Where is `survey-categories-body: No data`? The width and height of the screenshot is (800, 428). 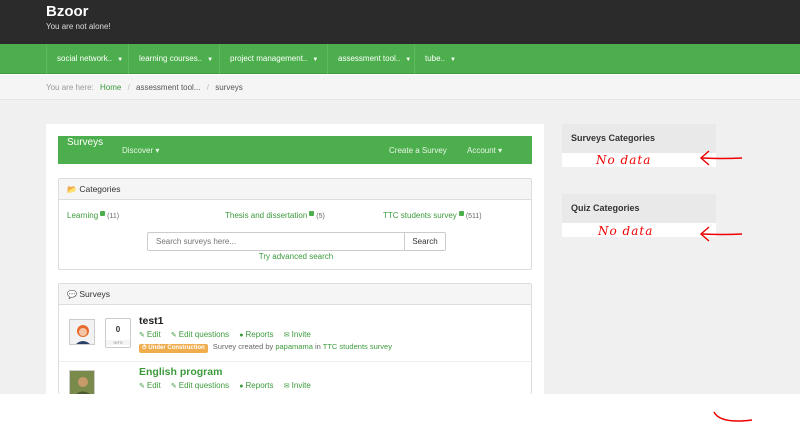
survey-categories-body: No data is located at coordinates (639, 160).